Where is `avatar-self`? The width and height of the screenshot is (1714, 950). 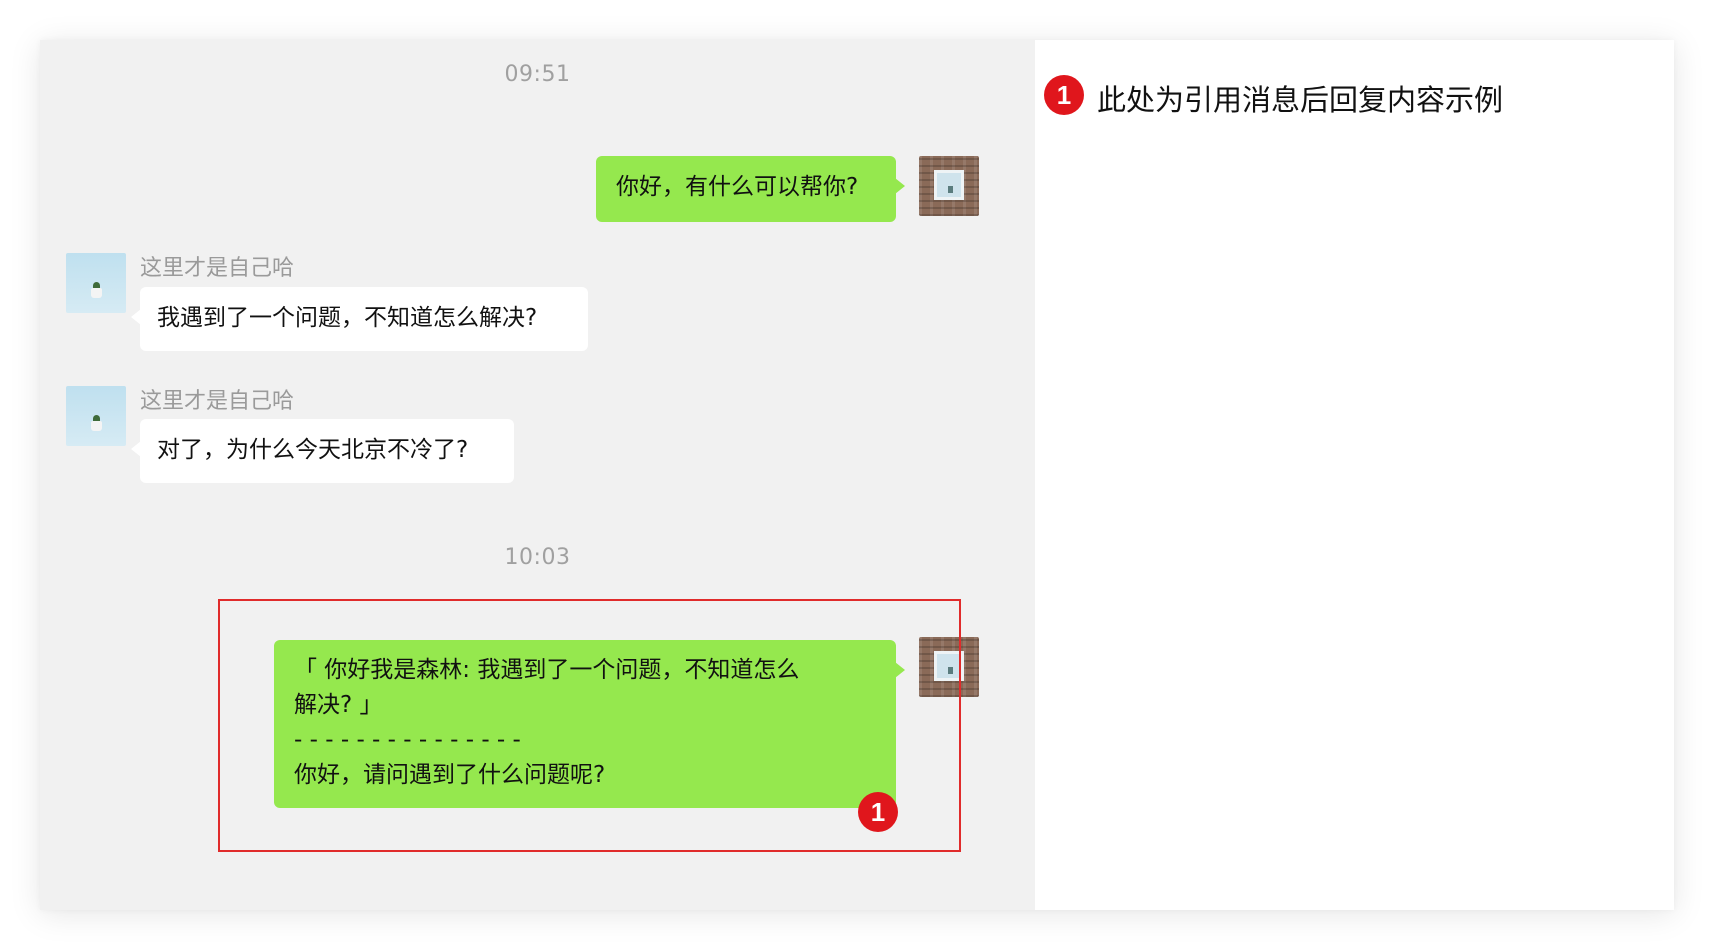 avatar-self is located at coordinates (949, 186).